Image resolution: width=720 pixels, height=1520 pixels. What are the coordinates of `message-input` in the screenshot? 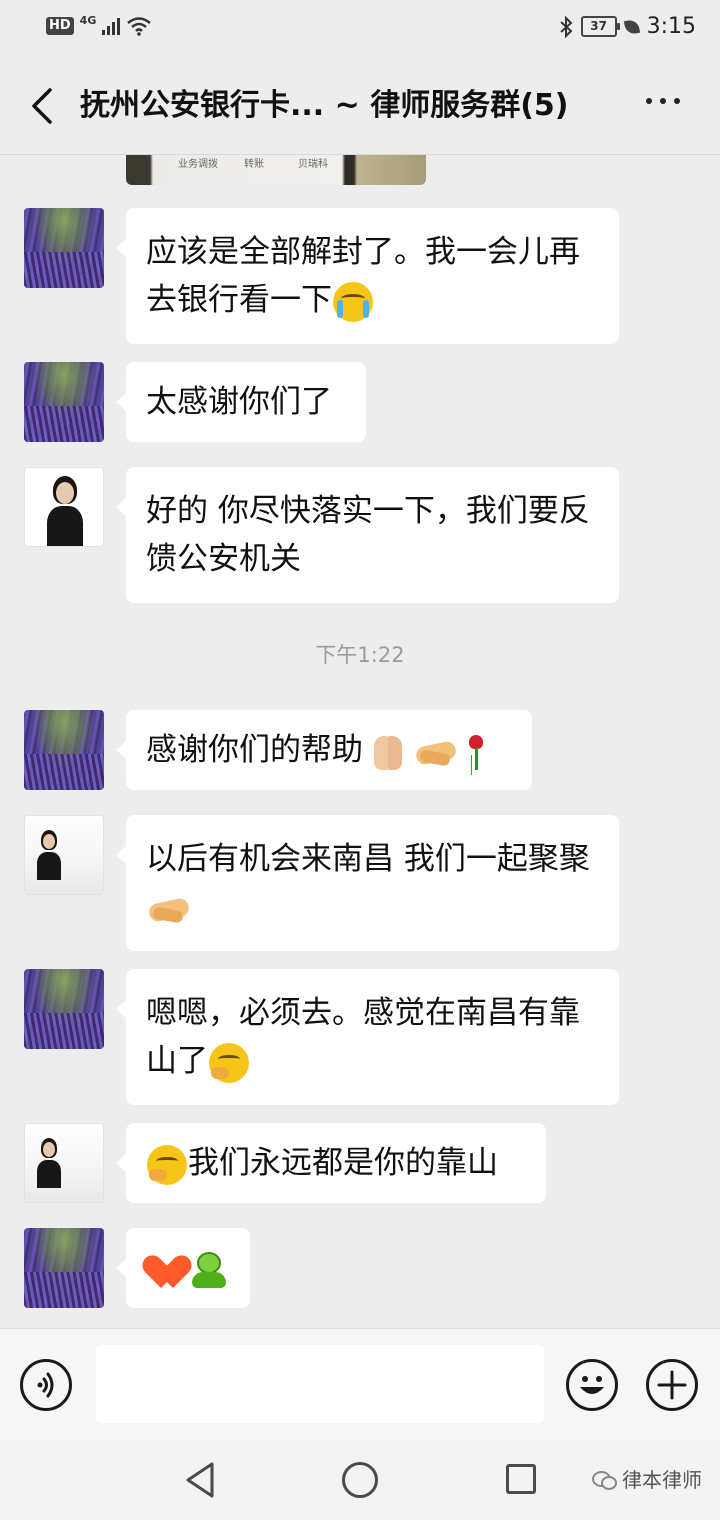 It's located at (320, 1384).